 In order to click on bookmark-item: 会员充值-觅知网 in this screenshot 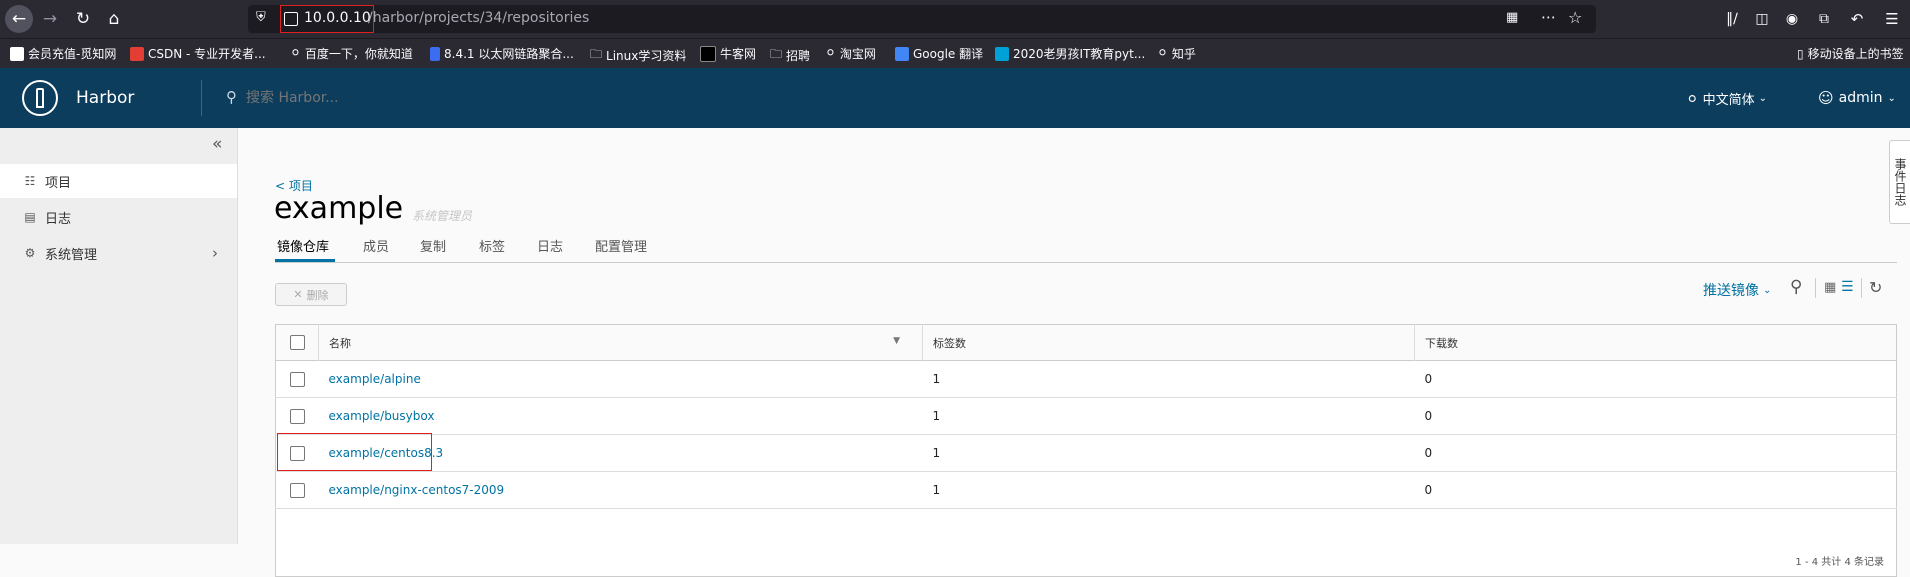, I will do `click(63, 53)`.